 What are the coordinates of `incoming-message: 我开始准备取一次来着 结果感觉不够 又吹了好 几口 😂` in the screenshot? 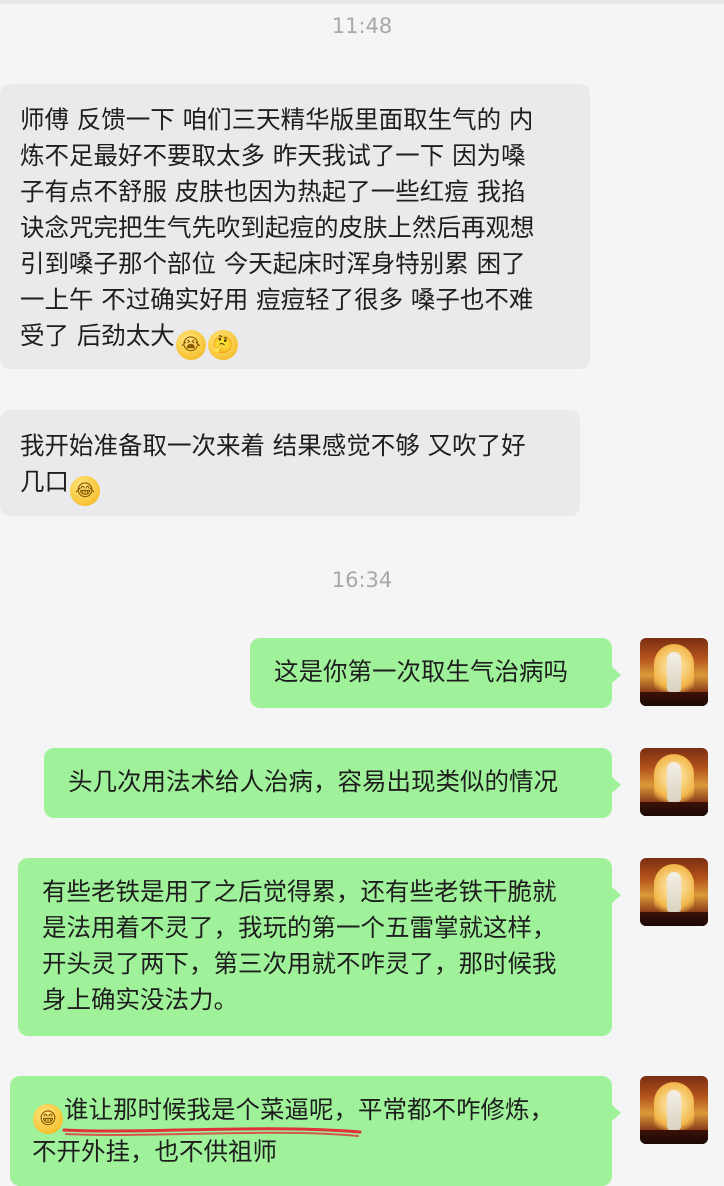 It's located at (290, 463).